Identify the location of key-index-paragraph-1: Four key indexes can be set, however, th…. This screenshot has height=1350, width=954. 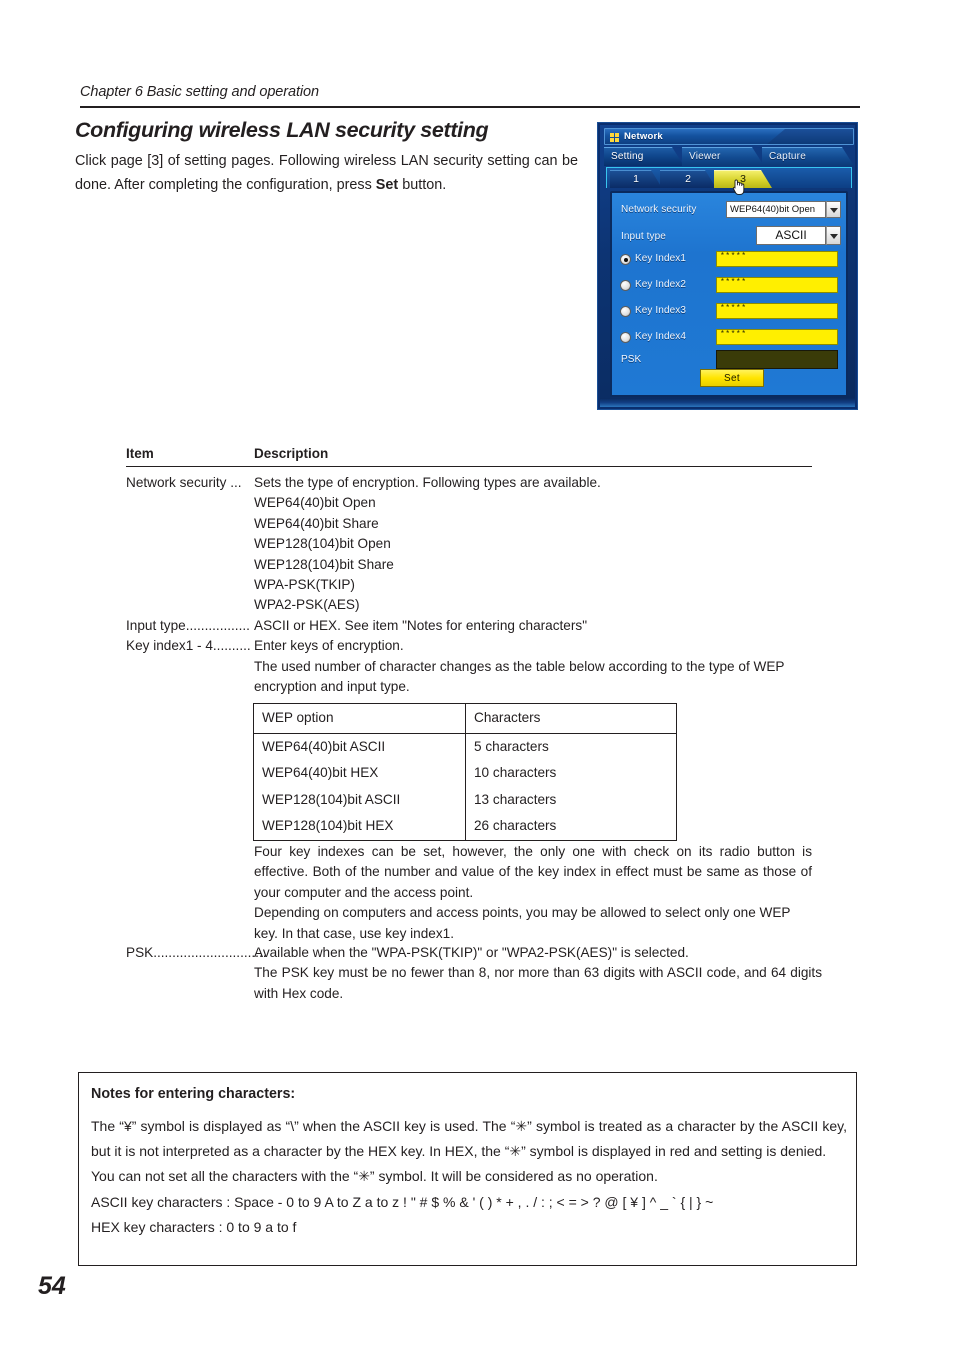
(533, 872).